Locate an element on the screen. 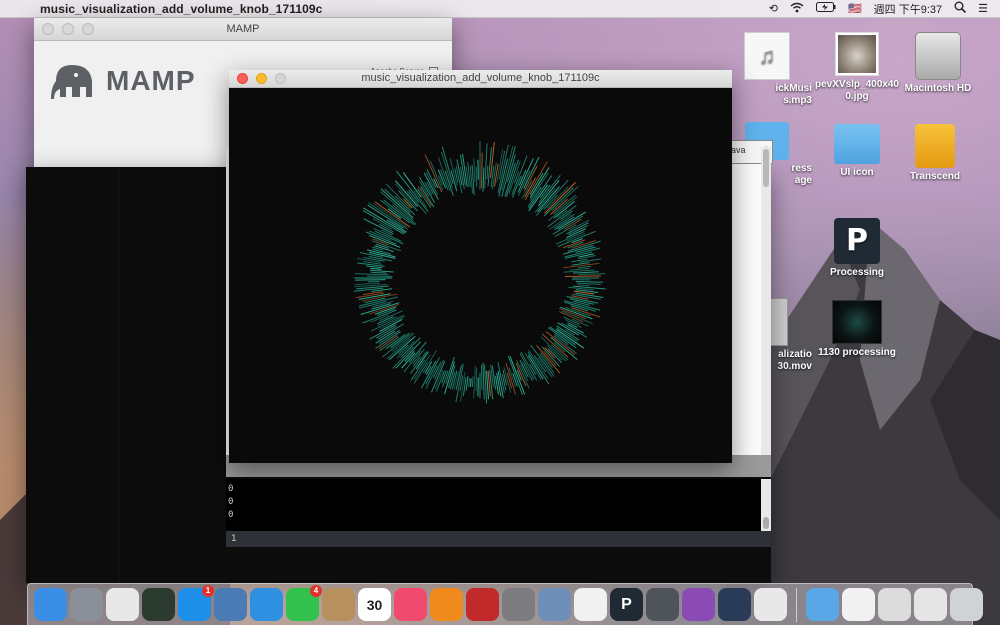 The height and width of the screenshot is (625, 1000). desktop-icon-video-thumbnail: 1130 processing is located at coordinates (857, 329).